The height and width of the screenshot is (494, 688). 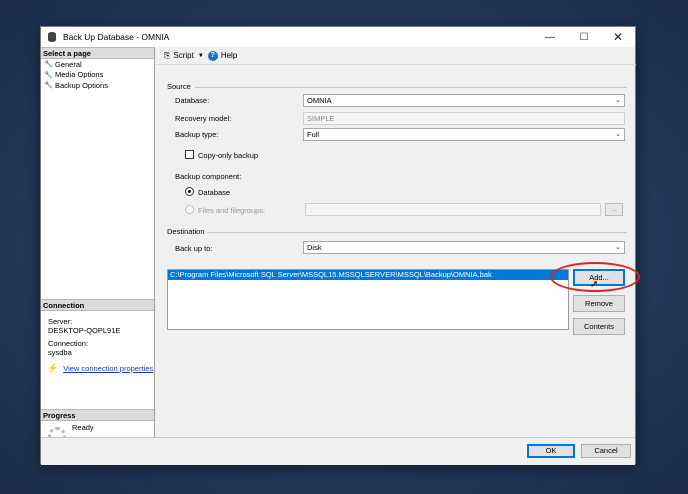 What do you see at coordinates (79, 75) in the screenshot?
I see `page-label: Media Options` at bounding box center [79, 75].